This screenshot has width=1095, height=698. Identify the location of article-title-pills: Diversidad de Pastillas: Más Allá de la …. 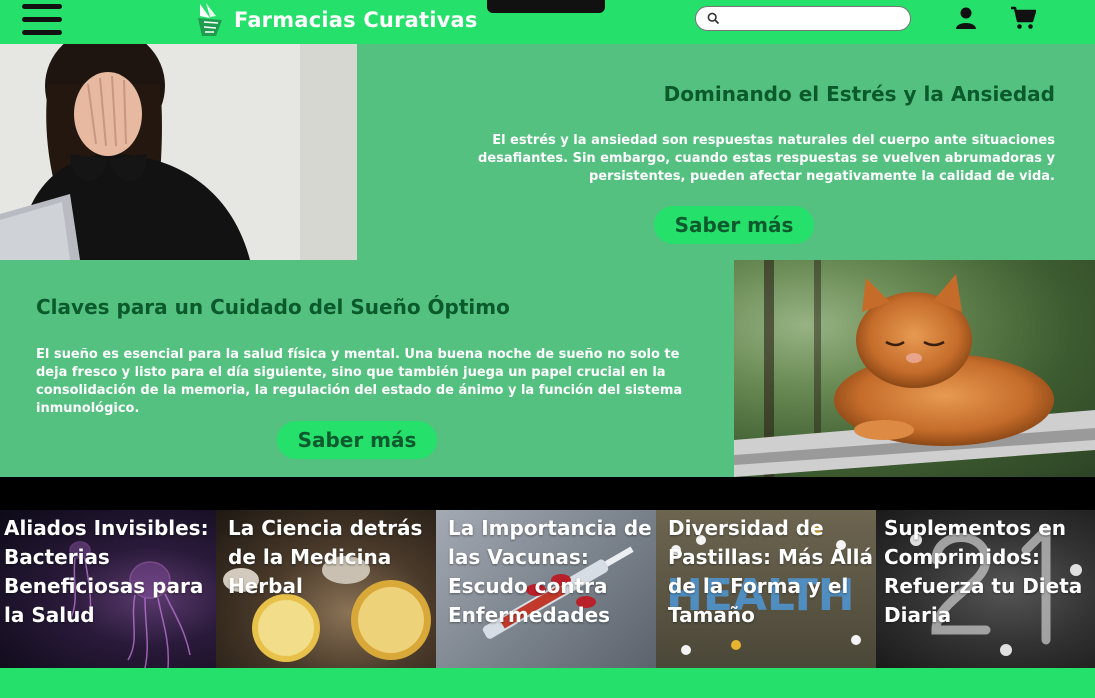
(770, 571).